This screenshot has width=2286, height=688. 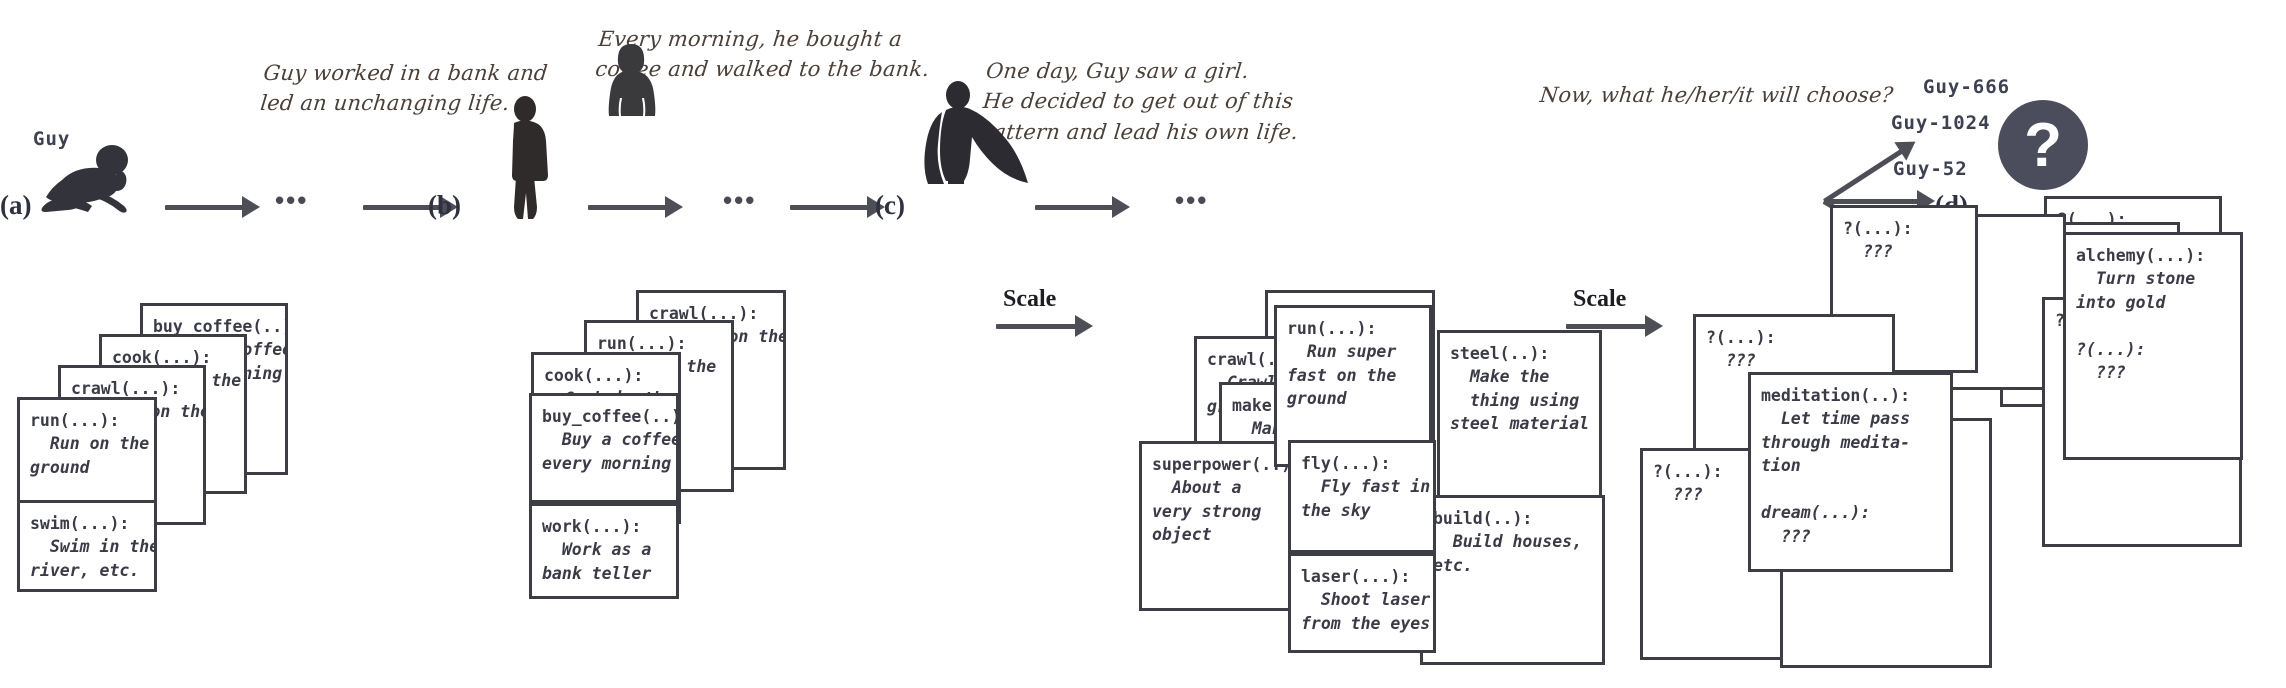 What do you see at coordinates (1836, 395) in the screenshot?
I see `code-card-signature: meditation(..):` at bounding box center [1836, 395].